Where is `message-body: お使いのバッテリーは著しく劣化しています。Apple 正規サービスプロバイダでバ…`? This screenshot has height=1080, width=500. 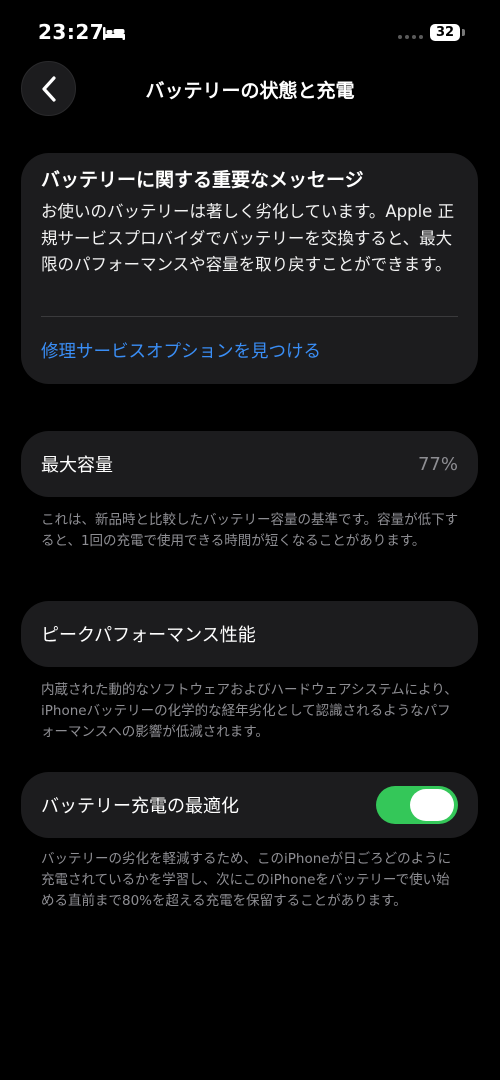 message-body: お使いのバッテリーは著しく劣化しています。Apple 正規サービスプロバイダでバ… is located at coordinates (248, 238).